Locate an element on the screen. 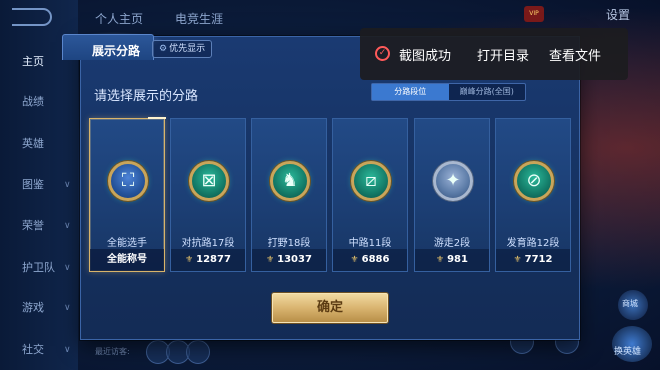 Image resolution: width=660 pixels, height=370 pixels. lane-emblem-icon: ✦ is located at coordinates (453, 181).